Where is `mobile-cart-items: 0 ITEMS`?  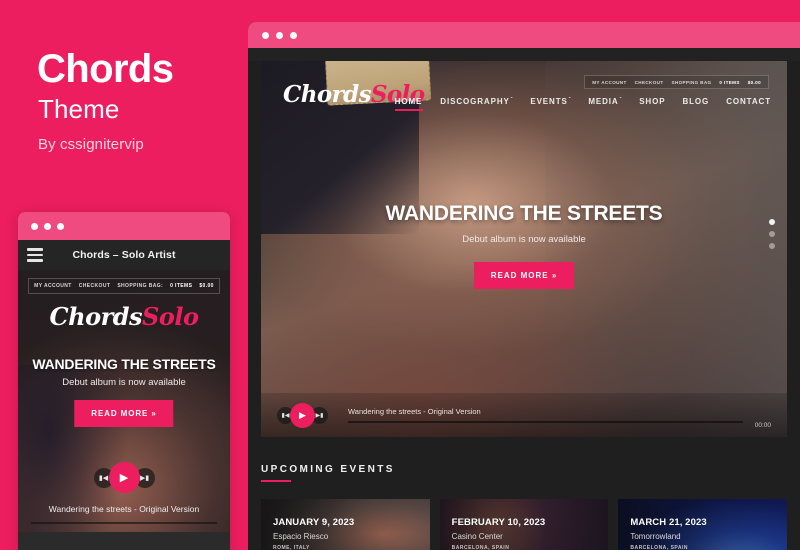
mobile-cart-items: 0 ITEMS is located at coordinates (181, 286).